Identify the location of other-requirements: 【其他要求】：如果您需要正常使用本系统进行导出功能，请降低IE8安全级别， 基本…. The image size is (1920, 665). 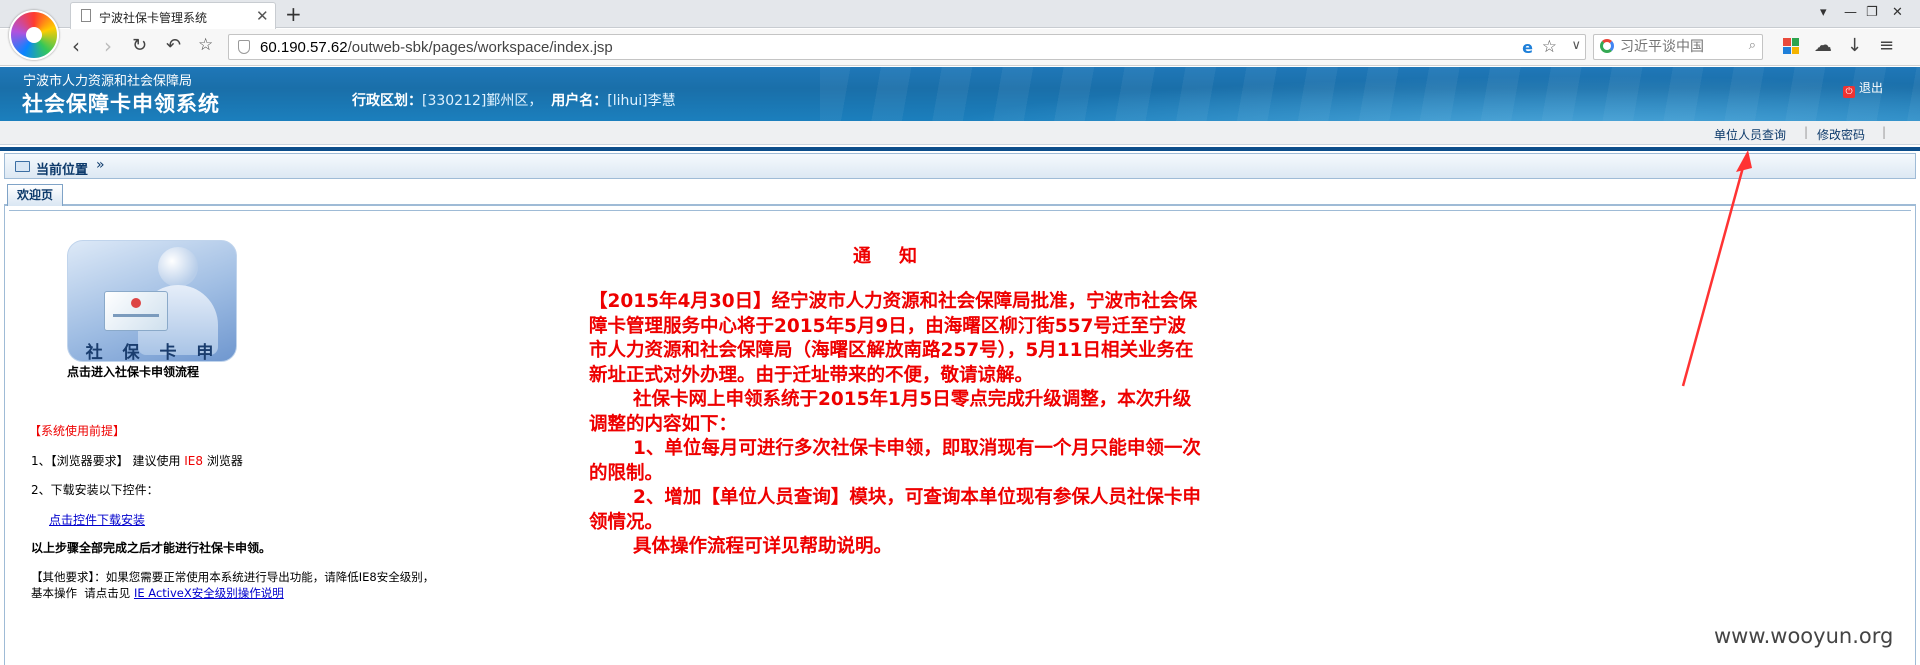
(233, 585).